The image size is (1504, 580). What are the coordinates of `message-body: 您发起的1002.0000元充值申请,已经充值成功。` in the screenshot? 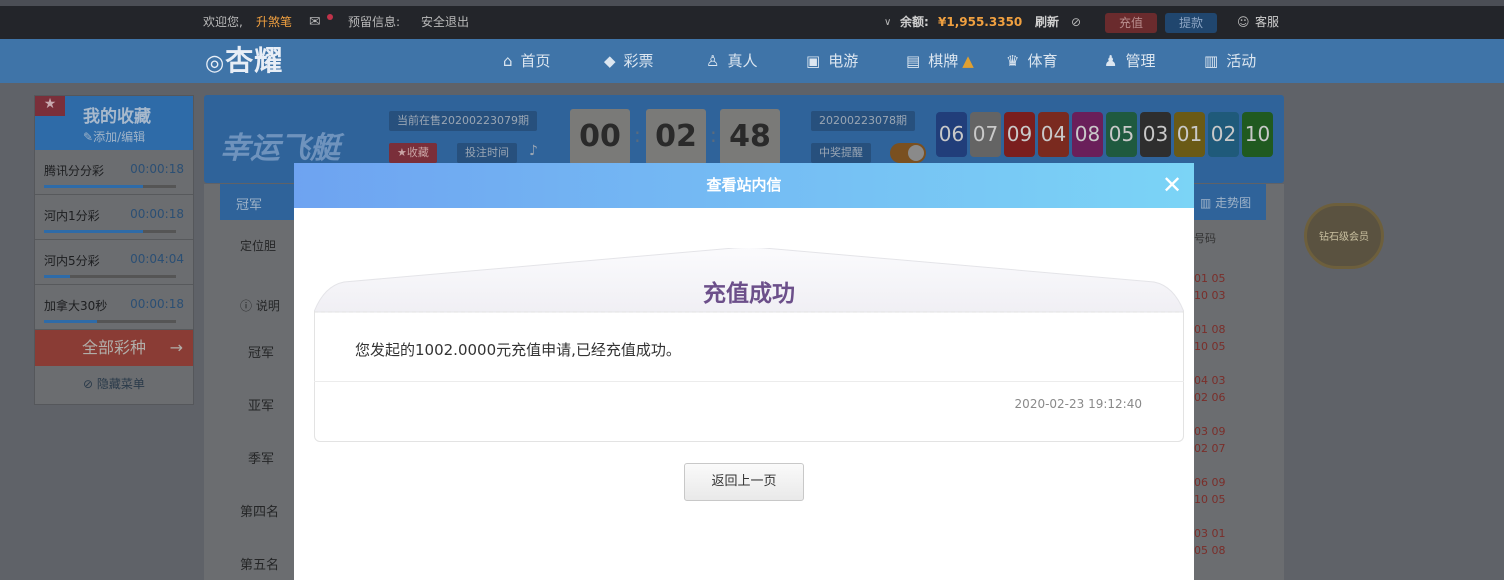 It's located at (518, 350).